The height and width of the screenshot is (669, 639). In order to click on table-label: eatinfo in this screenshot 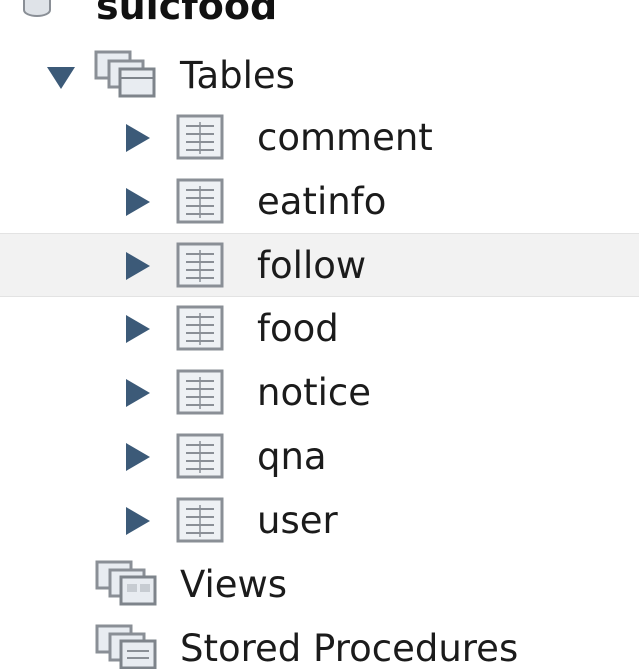, I will do `click(322, 201)`.